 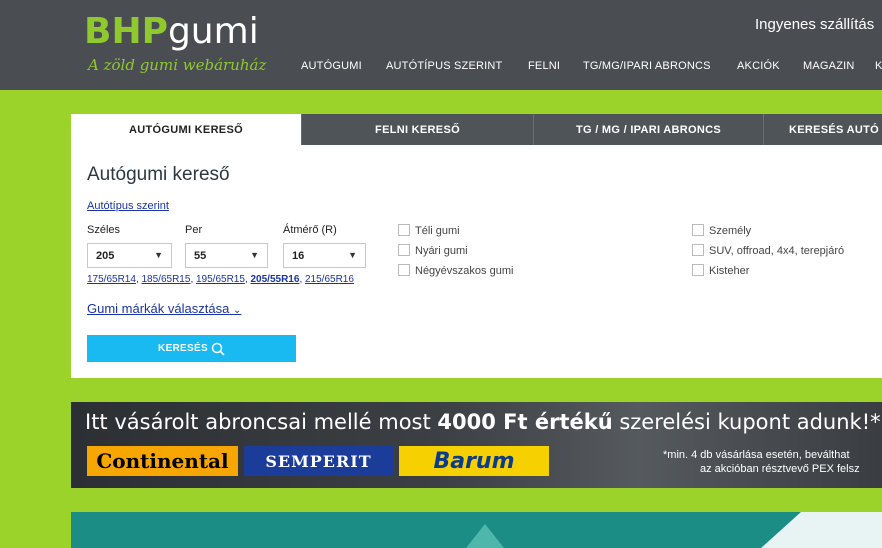 What do you see at coordinates (183, 348) in the screenshot?
I see `search-button-label: KERESÉS` at bounding box center [183, 348].